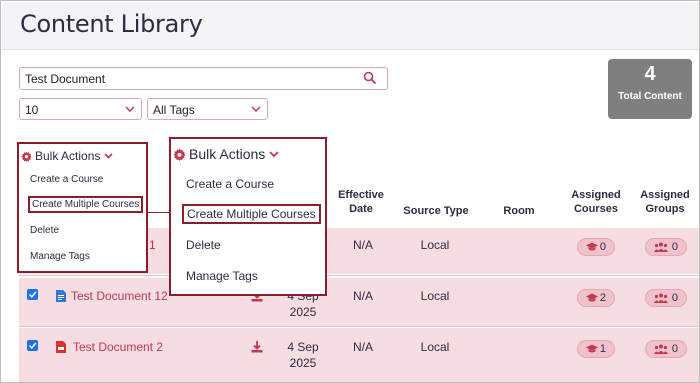 The image size is (700, 383). I want to click on document-icon, so click(61, 296).